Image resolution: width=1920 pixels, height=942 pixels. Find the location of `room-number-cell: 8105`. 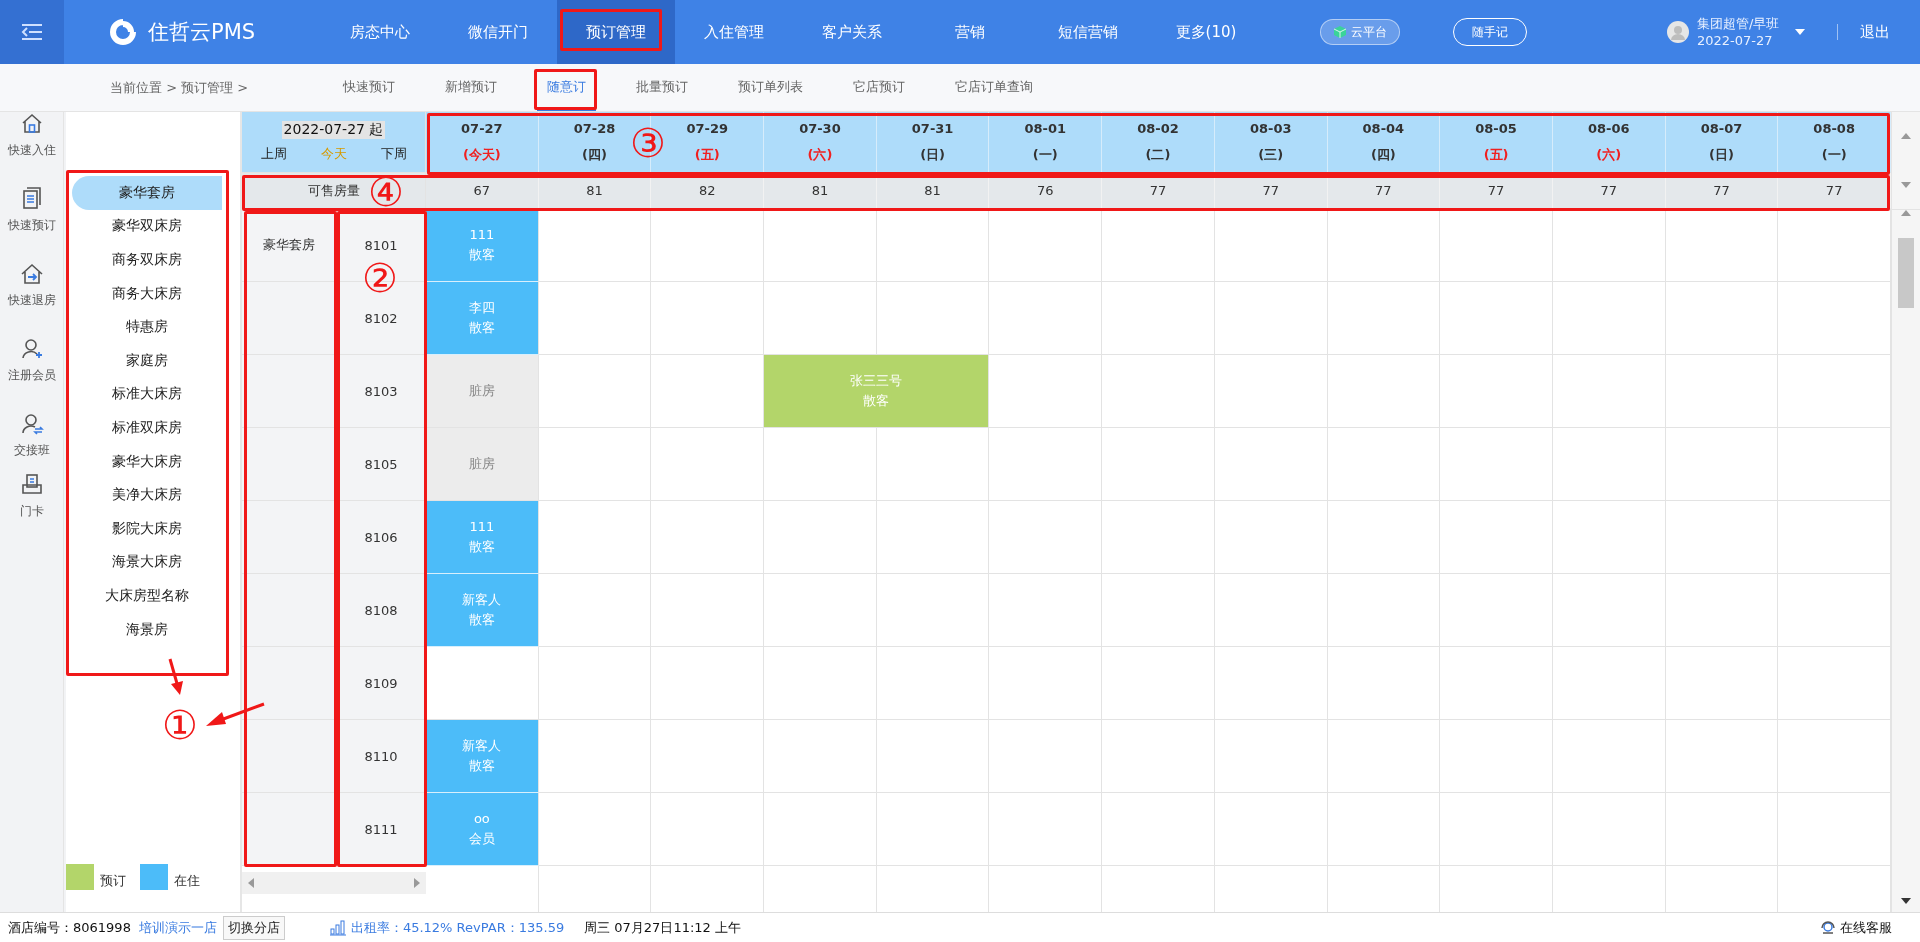

room-number-cell: 8105 is located at coordinates (381, 464).